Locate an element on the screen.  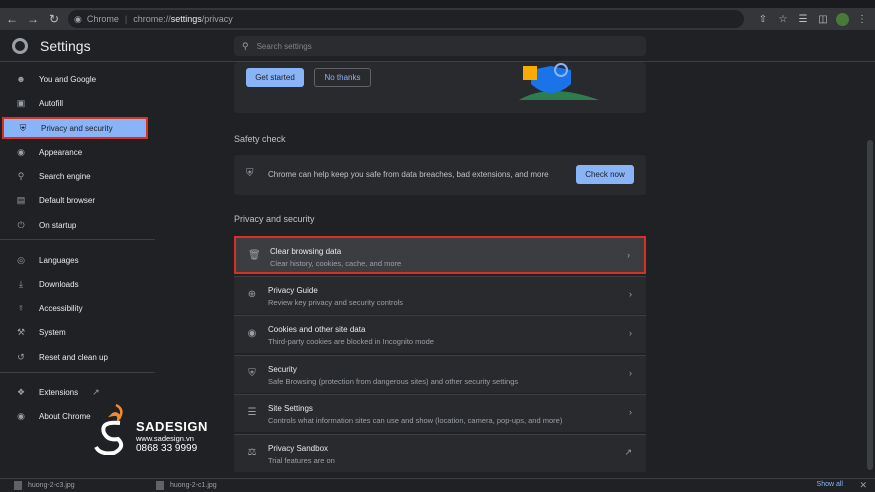
sidebar-item-label: Default browser is located at coordinates (67, 200).